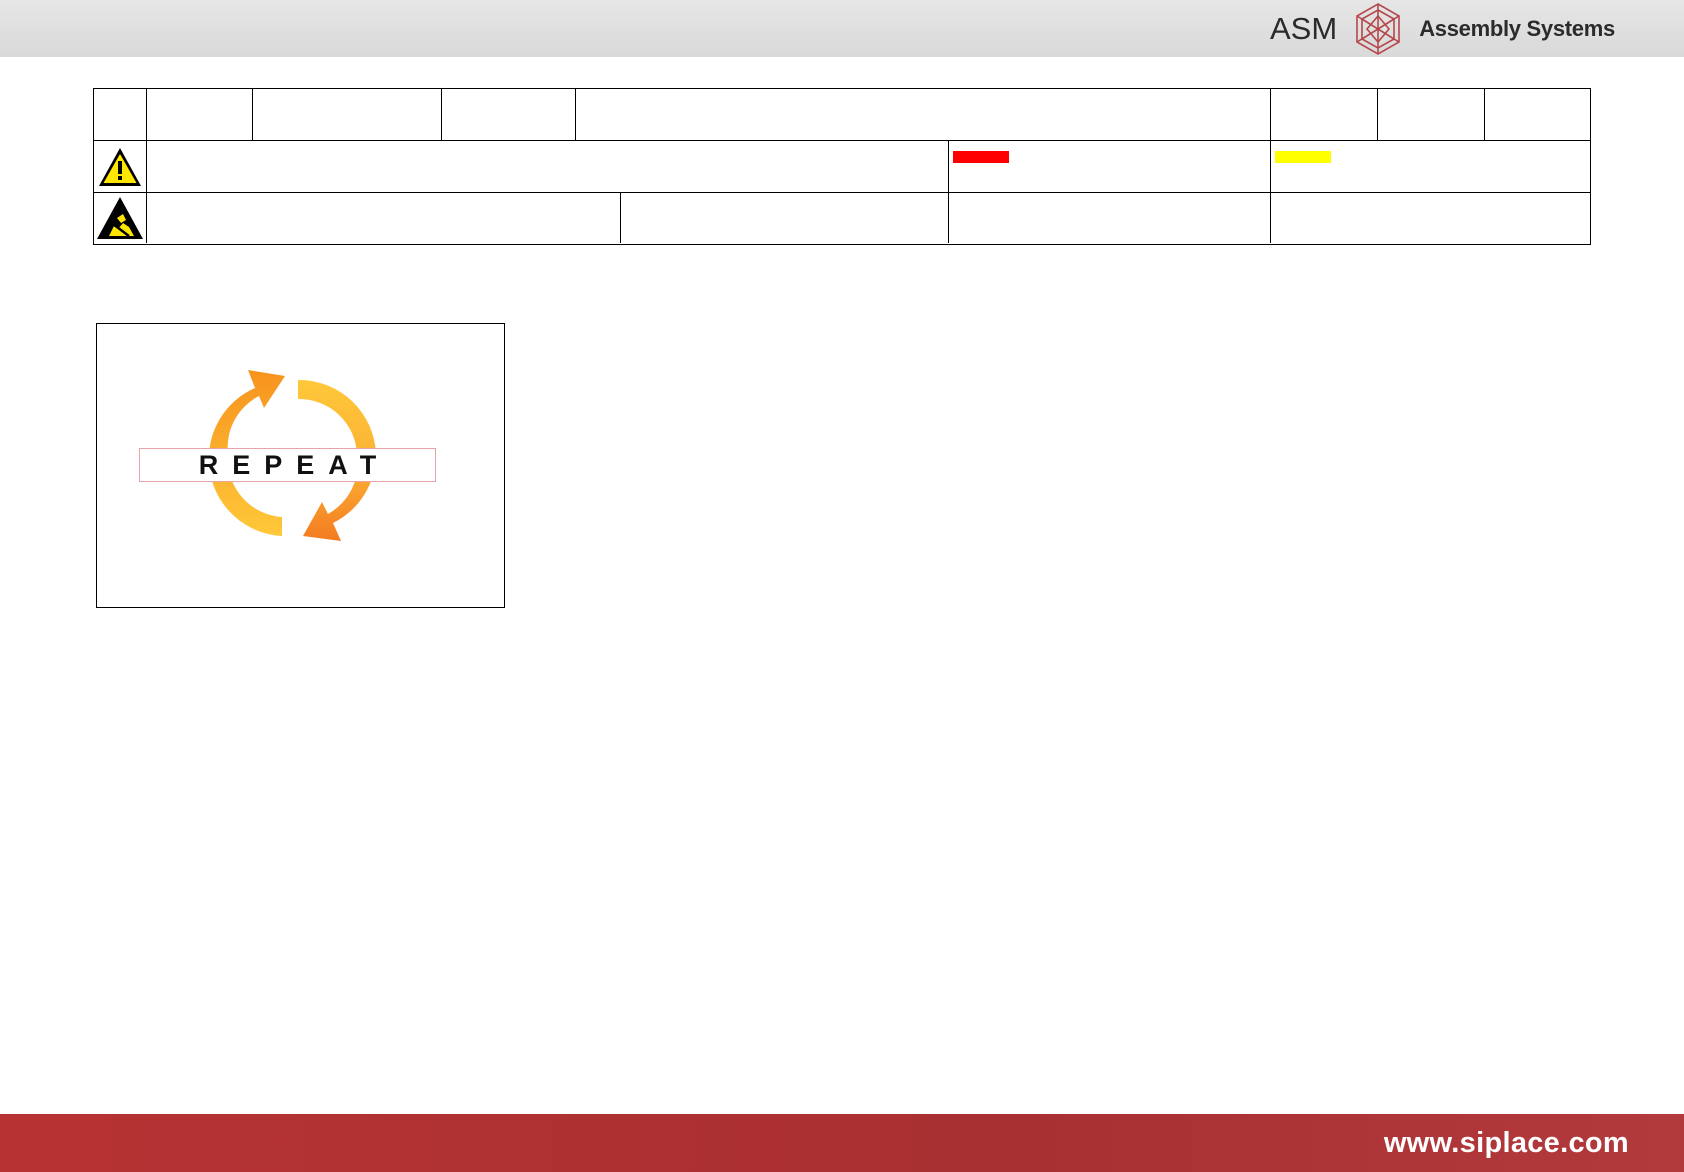 The height and width of the screenshot is (1172, 1684). I want to click on brand-tagline: Assembly Systems, so click(1517, 28).